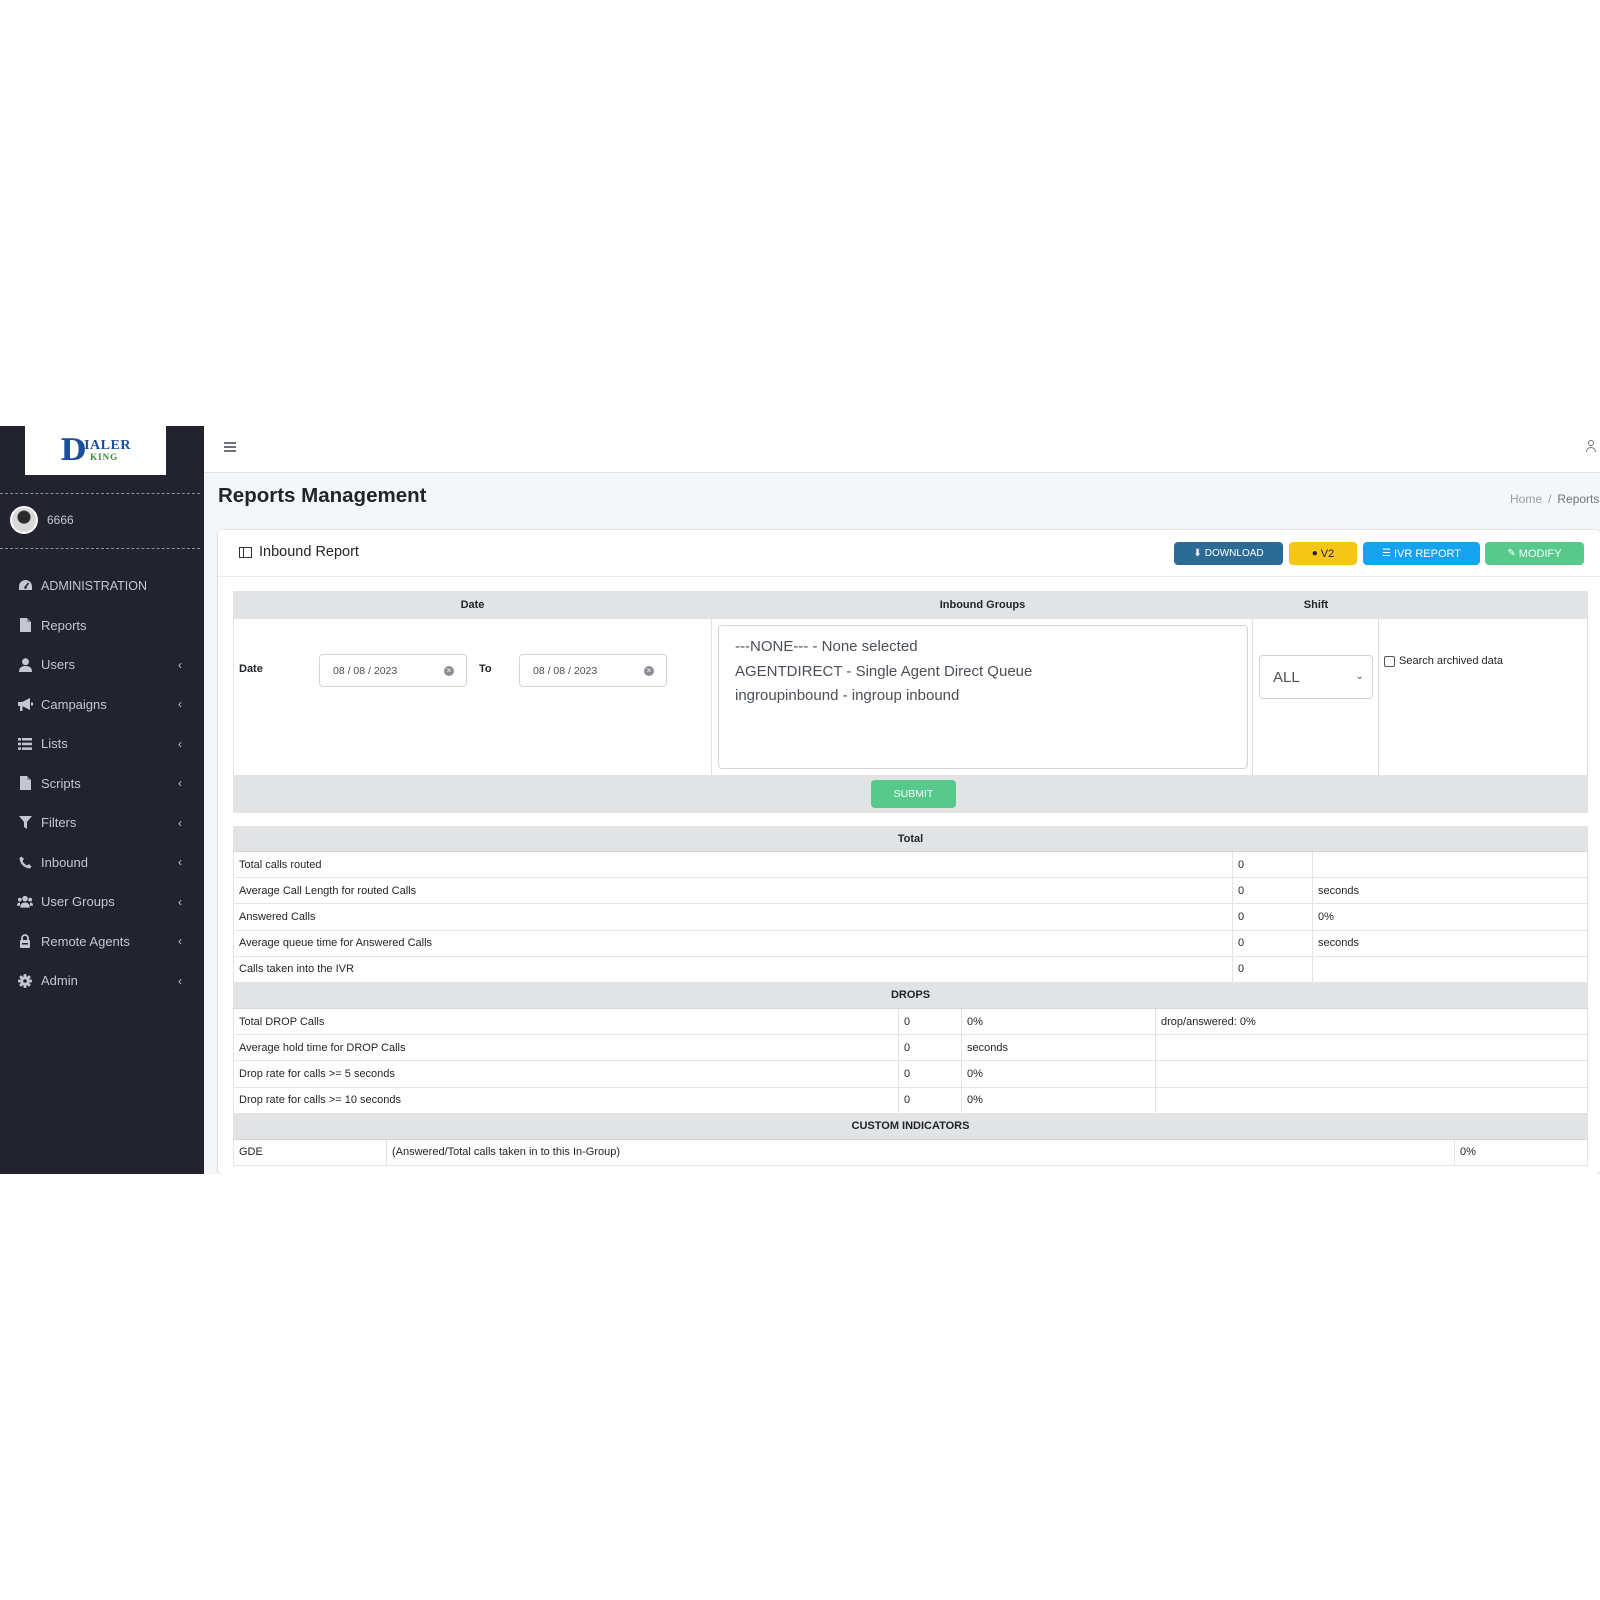  I want to click on page-title: Reports Management, so click(322, 495).